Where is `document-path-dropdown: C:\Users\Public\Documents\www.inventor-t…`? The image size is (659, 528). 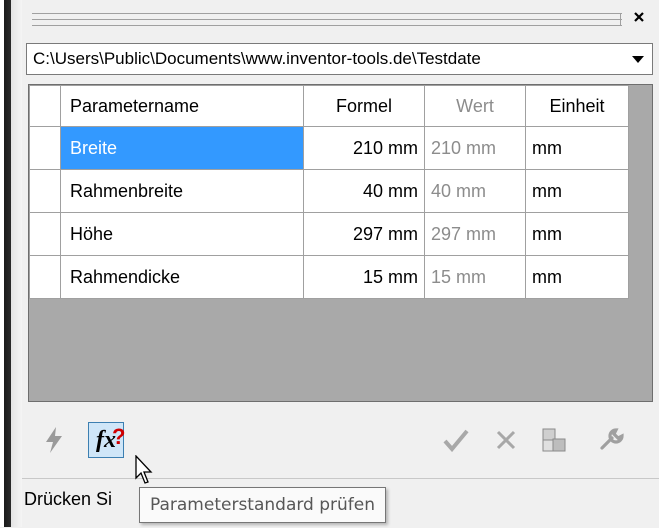 document-path-dropdown: C:\Users\Public\Documents\www.inventor-t… is located at coordinates (339, 59).